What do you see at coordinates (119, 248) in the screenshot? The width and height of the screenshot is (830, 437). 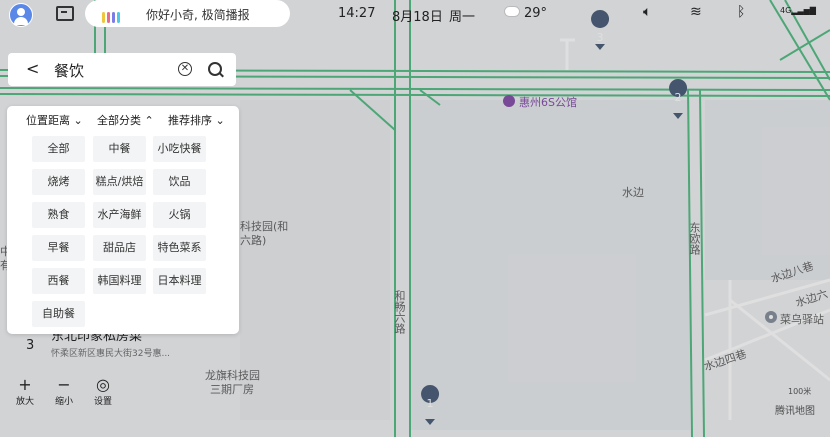 I see `category-chip-dessert: 甜品店` at bounding box center [119, 248].